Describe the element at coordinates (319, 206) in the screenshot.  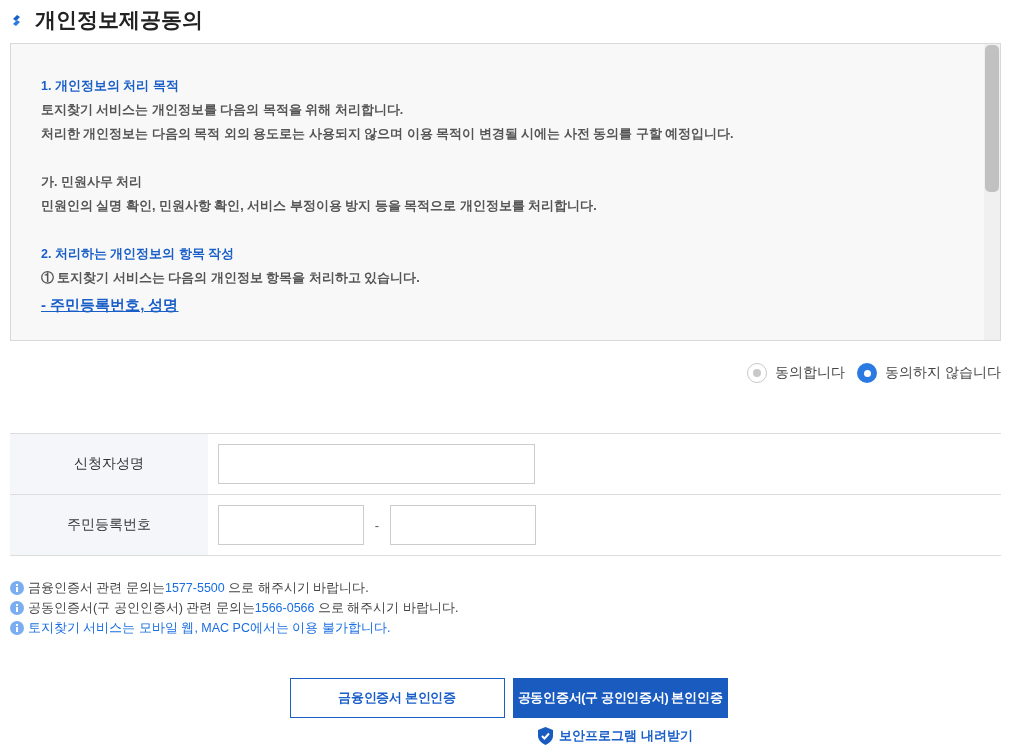
I see `body-text: 민원인의 실명 확인, 민원사항 확인, 서비스 부정이용 방지 등을 목적으로 개인정보를 처리합니다.` at that location.